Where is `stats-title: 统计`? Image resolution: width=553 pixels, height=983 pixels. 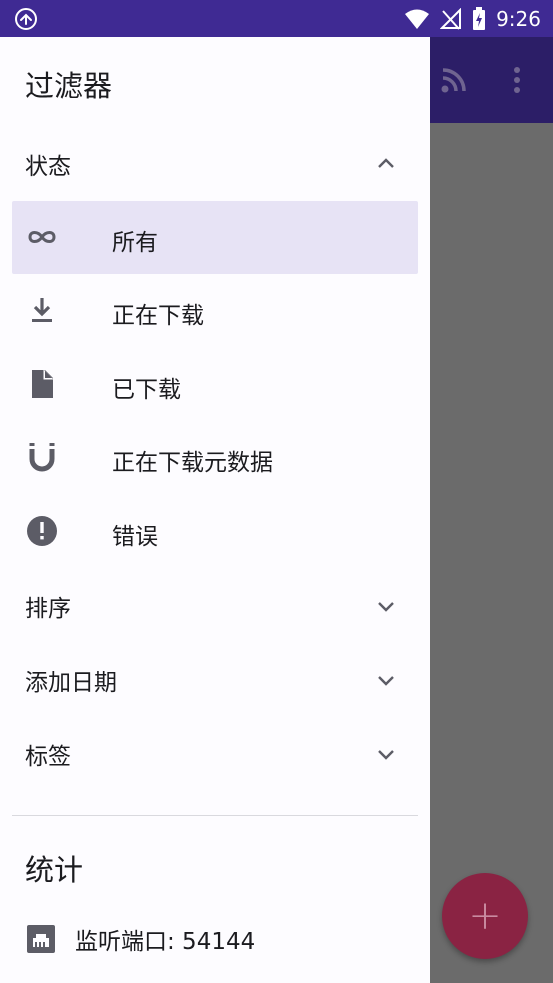
stats-title: 统计 is located at coordinates (54, 870).